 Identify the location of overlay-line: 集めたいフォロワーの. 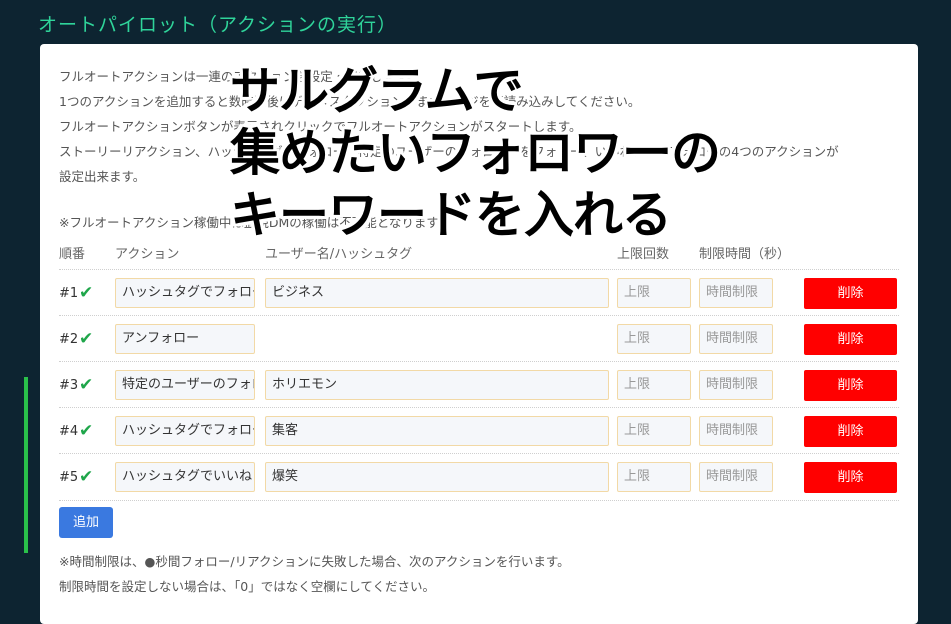
(475, 153).